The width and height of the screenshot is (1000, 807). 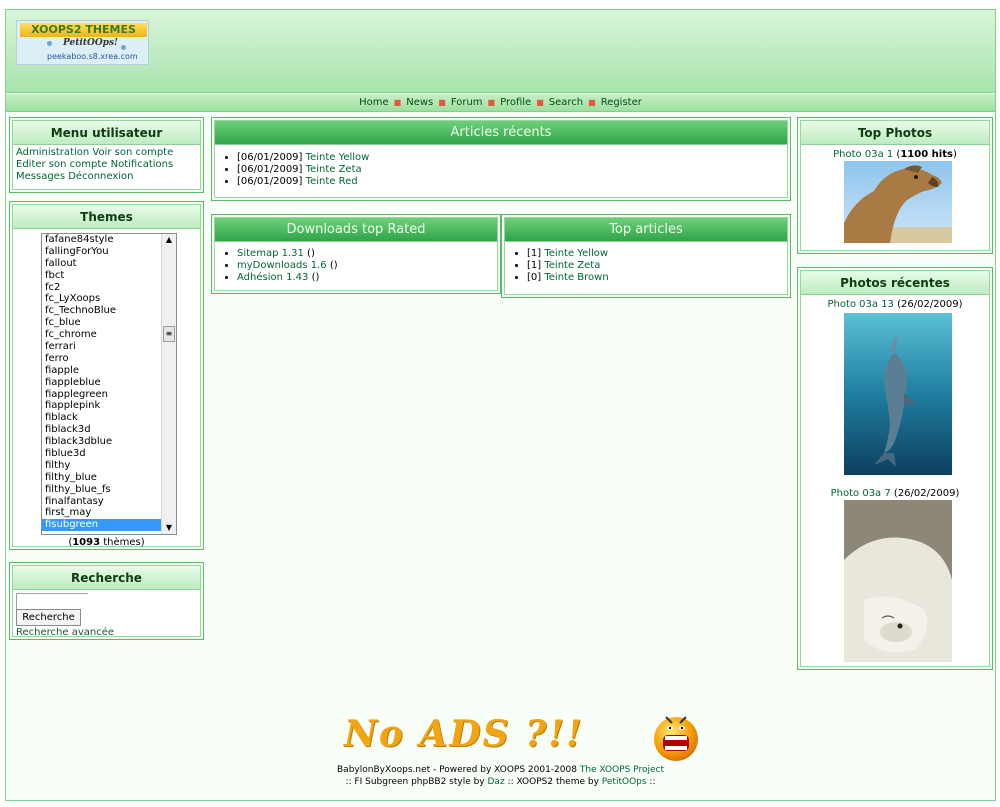 I want to click on theme-option: first_may, so click(x=109, y=513).